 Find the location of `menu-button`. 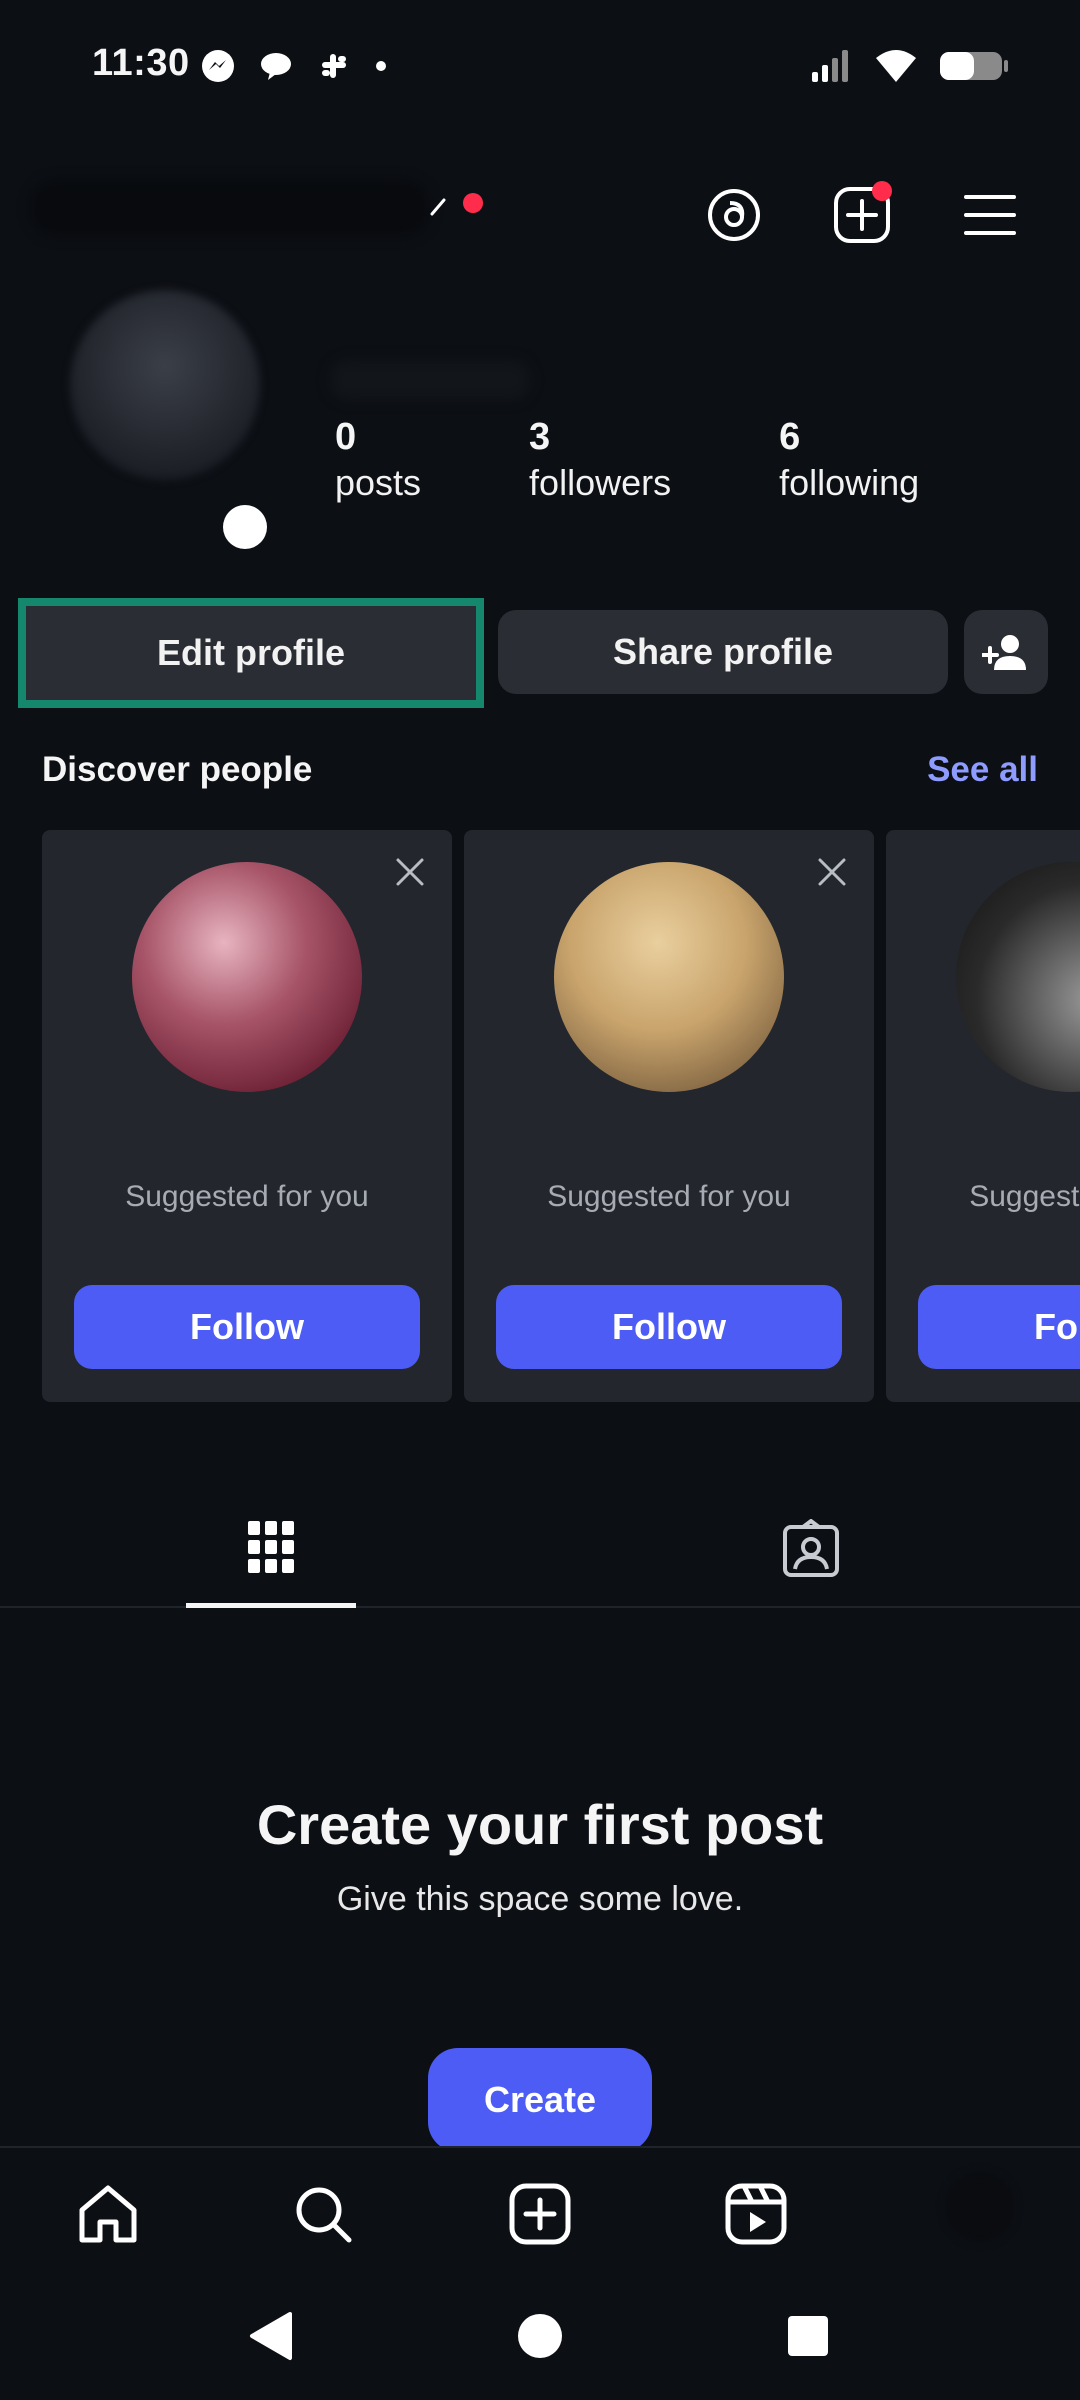

menu-button is located at coordinates (990, 215).